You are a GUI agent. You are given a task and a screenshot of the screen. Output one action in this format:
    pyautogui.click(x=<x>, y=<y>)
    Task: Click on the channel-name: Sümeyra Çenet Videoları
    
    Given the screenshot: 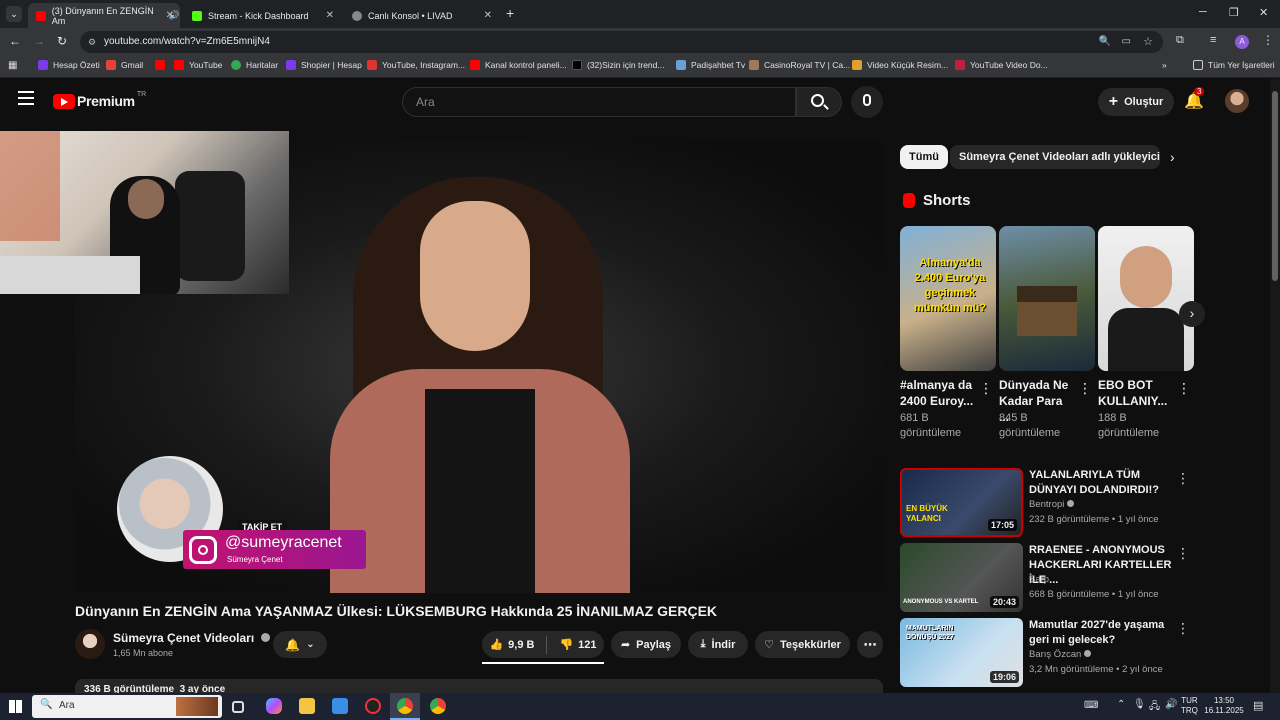 What is the action you would take?
    pyautogui.click(x=191, y=638)
    